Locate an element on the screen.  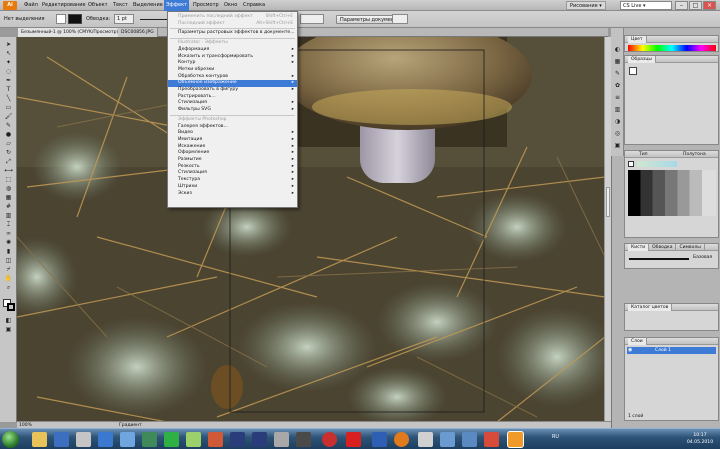
menu-view: Просмотр is located at coordinates (206, 5).